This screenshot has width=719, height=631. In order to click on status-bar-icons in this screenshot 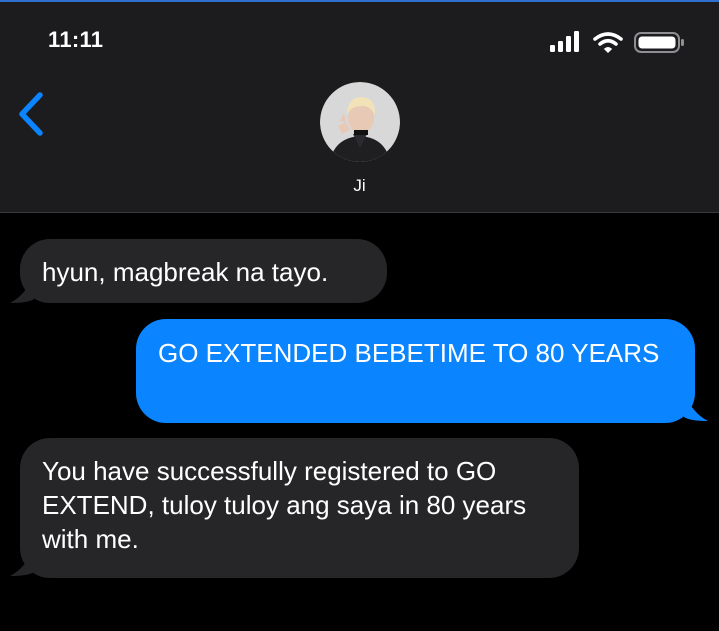, I will do `click(617, 42)`.